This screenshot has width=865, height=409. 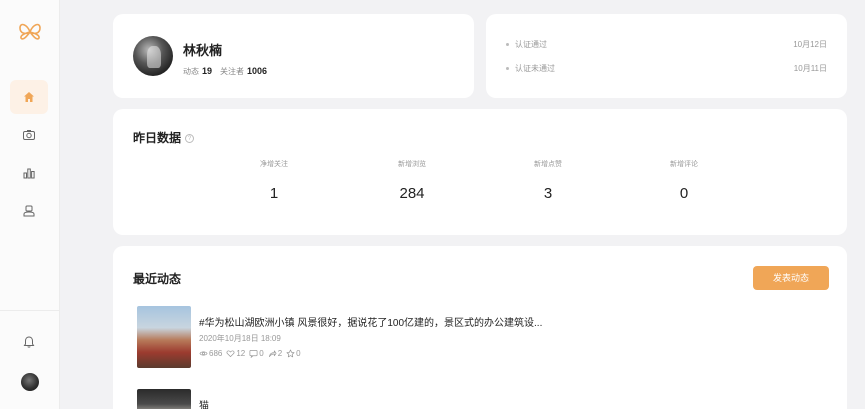 What do you see at coordinates (274, 164) in the screenshot?
I see `stat-label: 净增关注` at bounding box center [274, 164].